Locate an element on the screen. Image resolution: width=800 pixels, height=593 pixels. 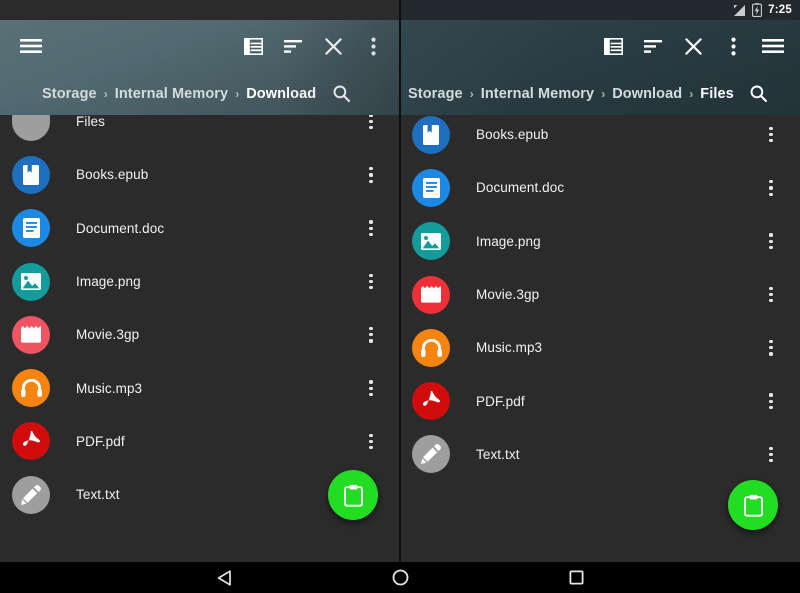
left-breadcrumb: Storage › Internal Memory › Download is located at coordinates (200, 93).